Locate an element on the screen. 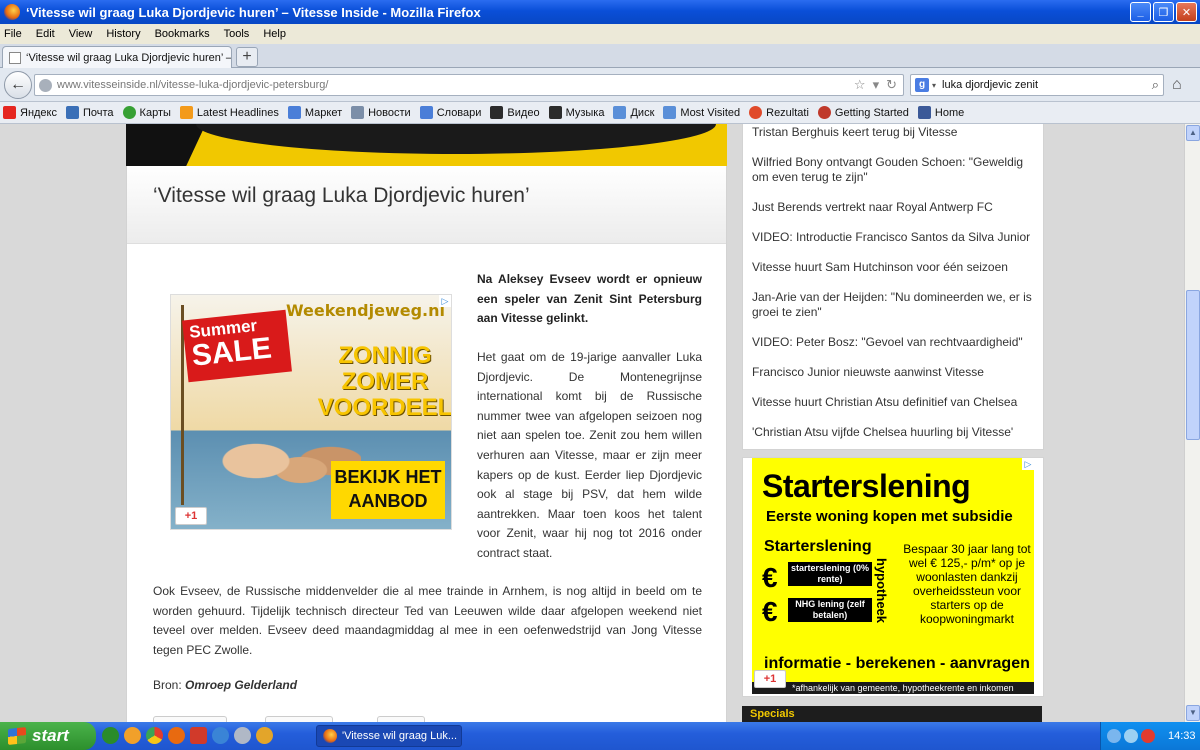 This screenshot has width=1200, height=750. ad-headline: ZONNIG ZOMER VOORDEEL is located at coordinates (384, 381).